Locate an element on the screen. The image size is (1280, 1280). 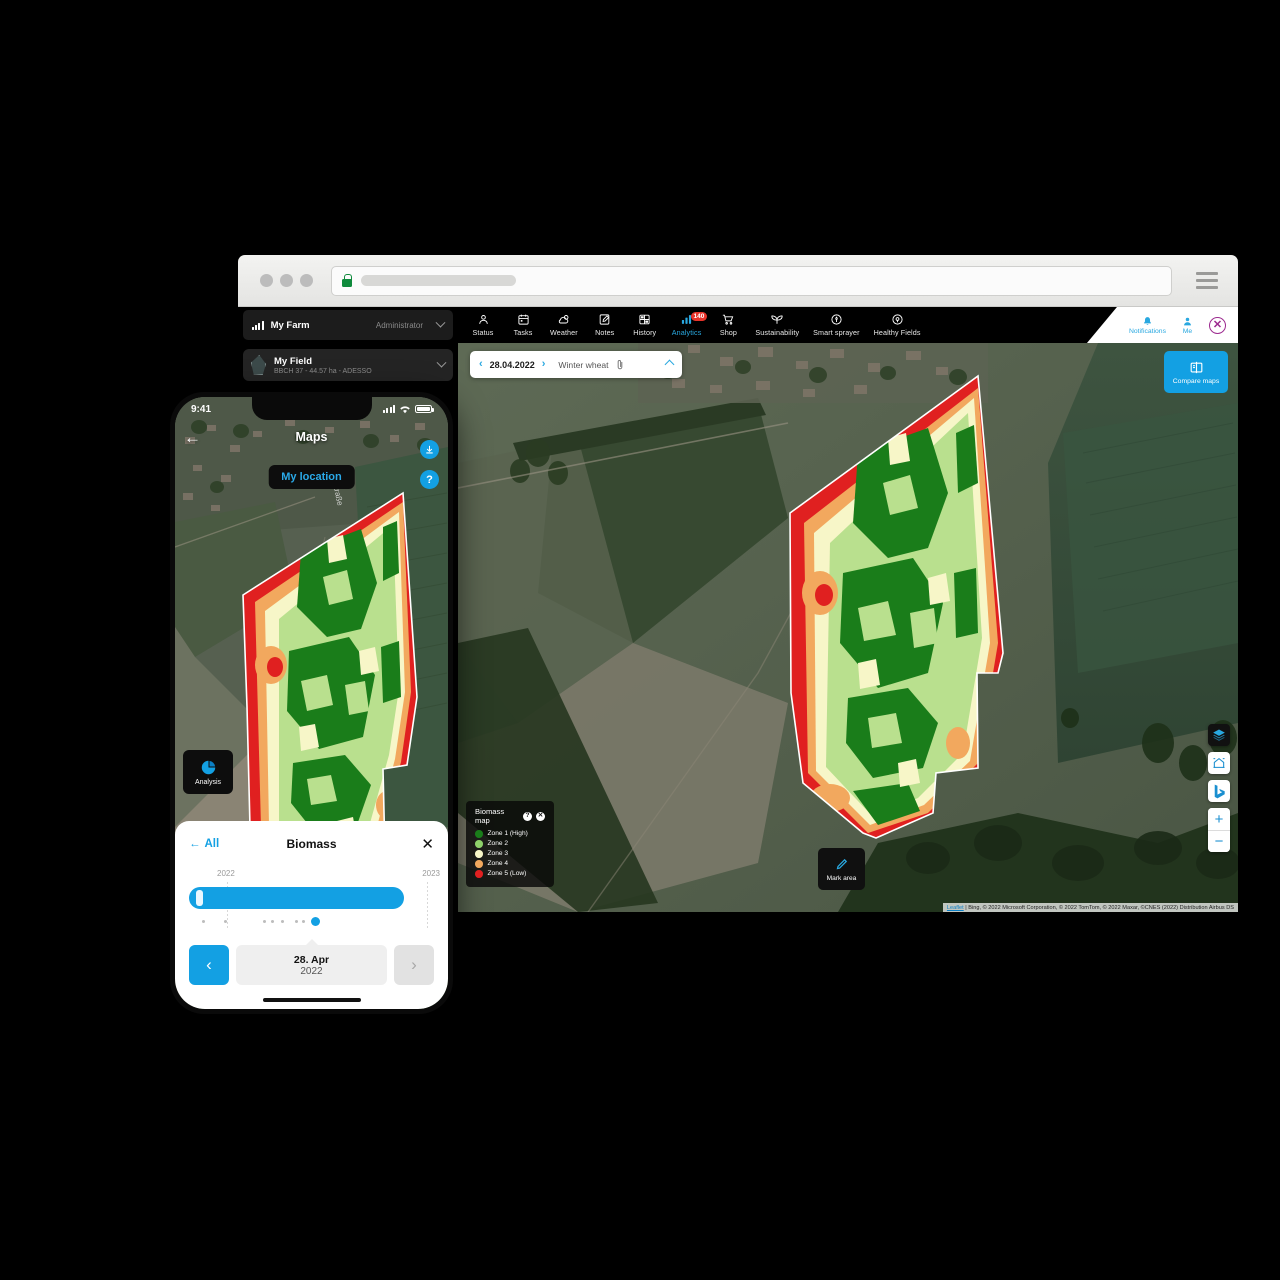
nav-item-healthy-fields: Healthy Fields is located at coordinates (897, 325).